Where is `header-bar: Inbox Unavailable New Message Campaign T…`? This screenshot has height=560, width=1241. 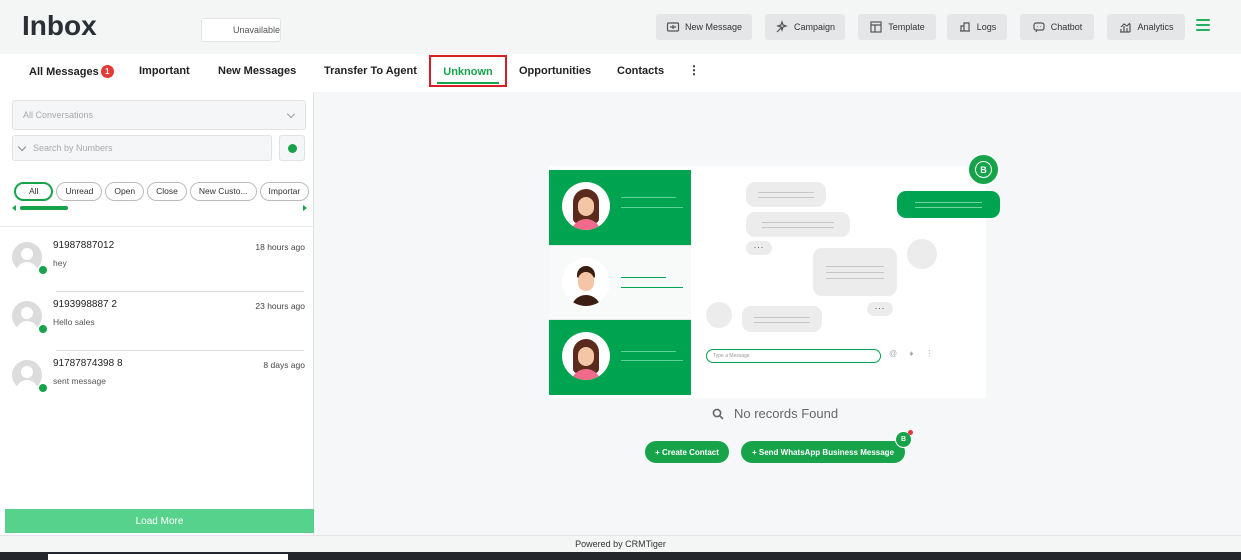
header-bar: Inbox Unavailable New Message Campaign T… is located at coordinates (620, 27).